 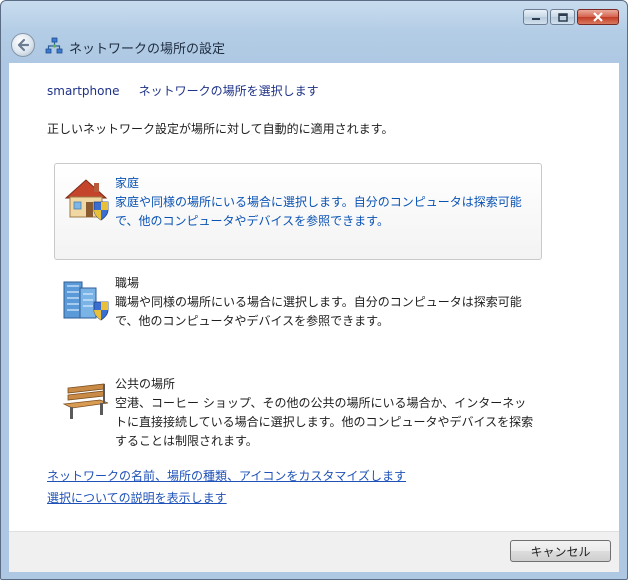 What do you see at coordinates (147, 49) in the screenshot?
I see `window-title: ネットワークの場所の設定` at bounding box center [147, 49].